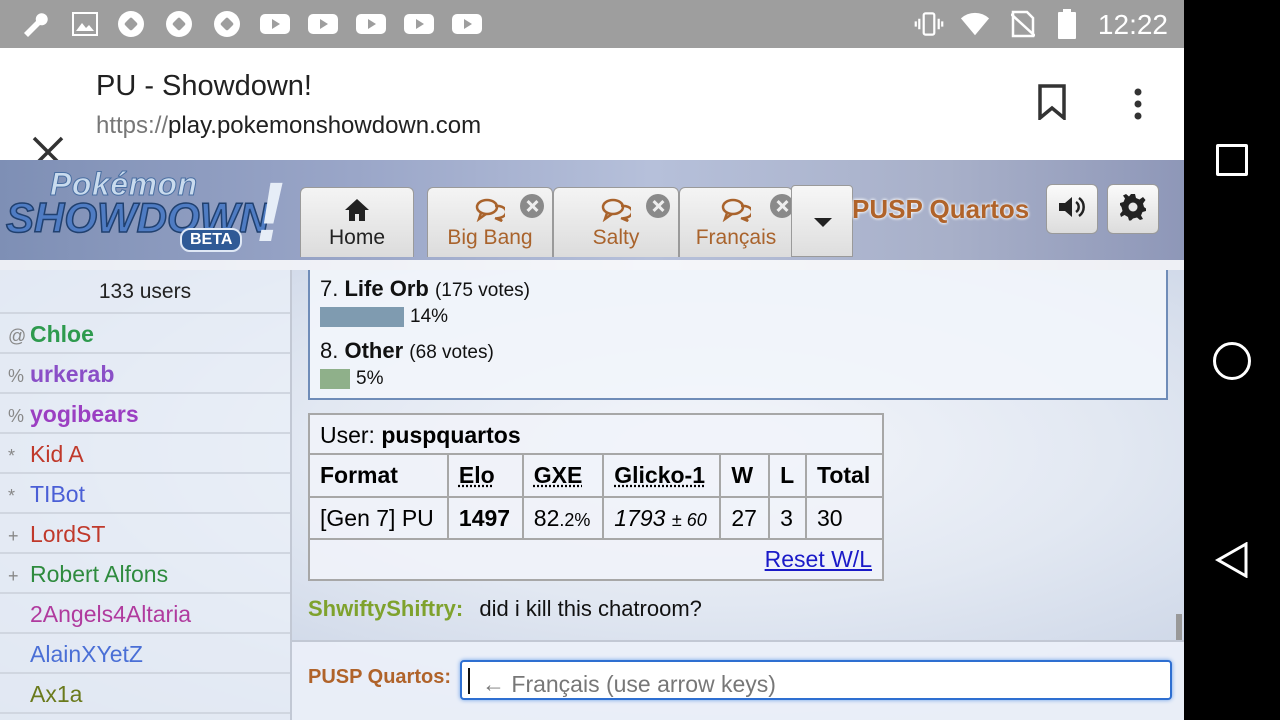 This screenshot has width=1280, height=720. Describe the element at coordinates (736, 237) in the screenshot. I see `tab-label: Français` at that location.